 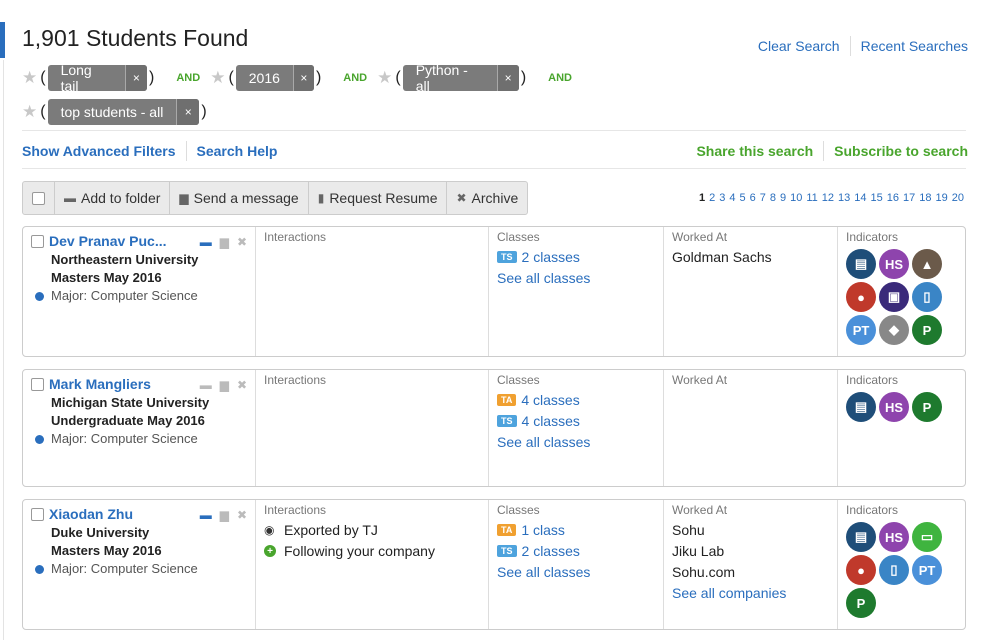 What do you see at coordinates (237, 151) in the screenshot?
I see `search-help-link: Search Help` at bounding box center [237, 151].